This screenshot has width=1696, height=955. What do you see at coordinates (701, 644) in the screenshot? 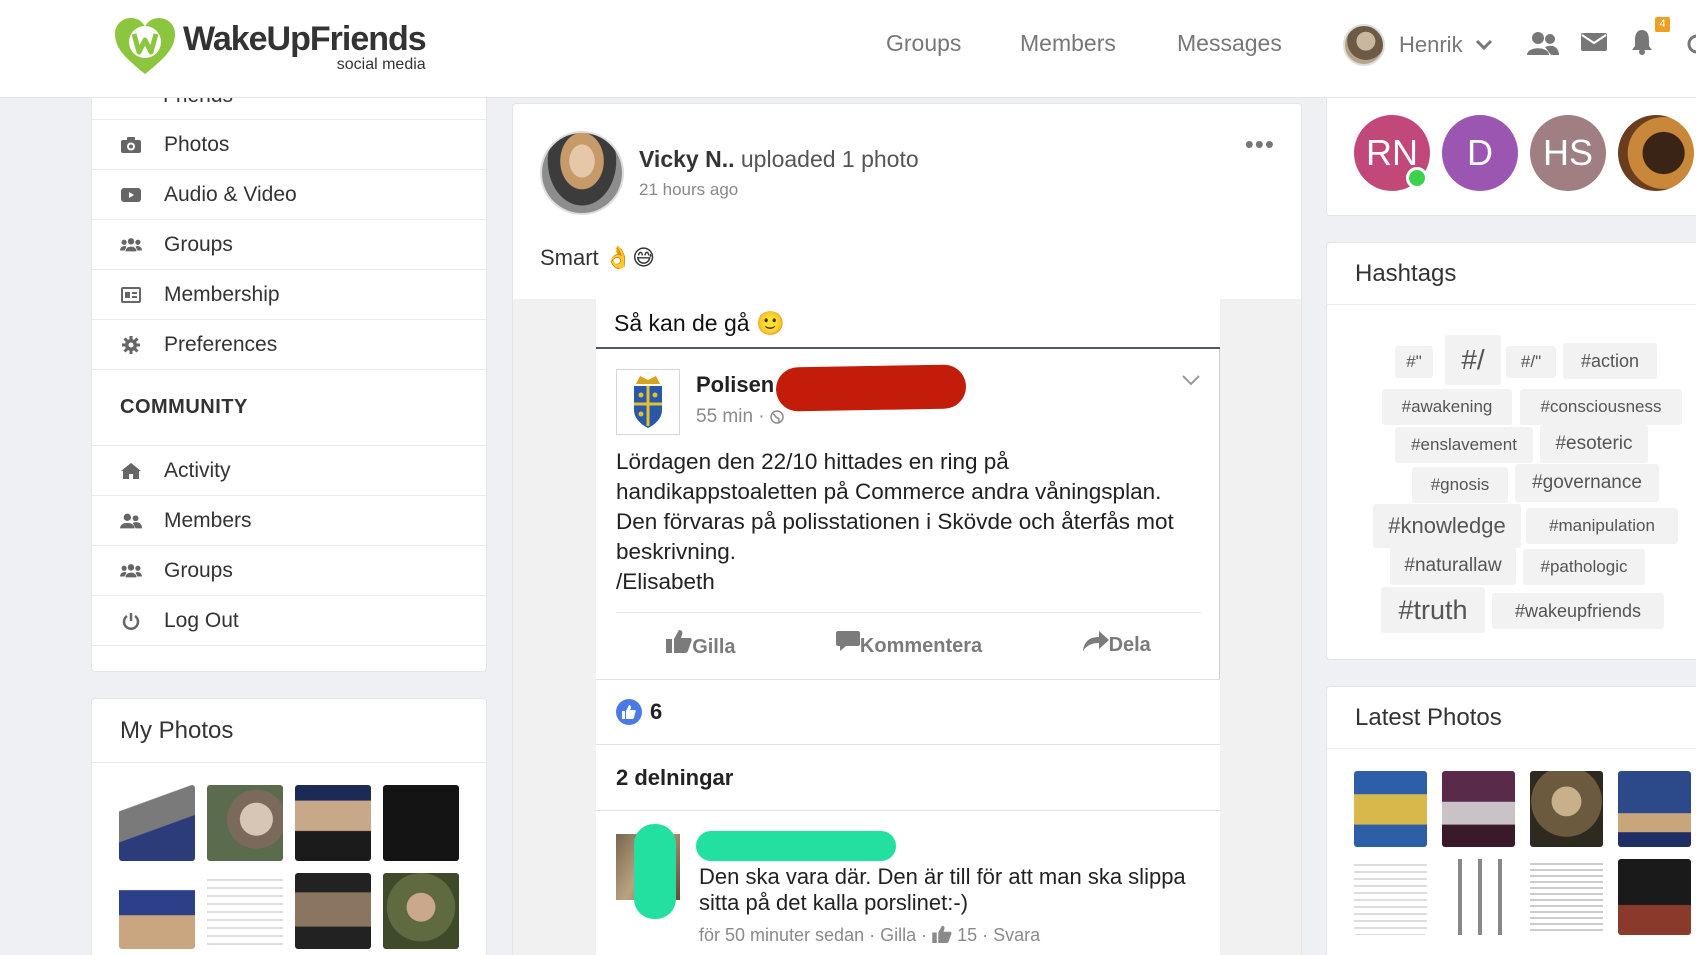
I see `screenshot-like: Gilla` at bounding box center [701, 644].